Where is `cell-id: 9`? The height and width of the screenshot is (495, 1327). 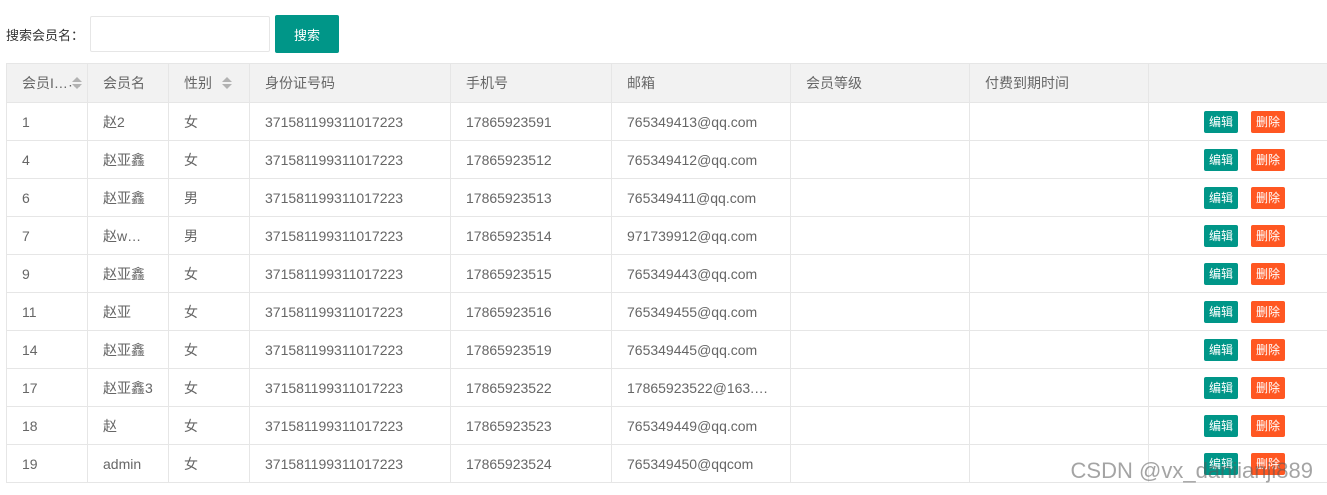
cell-id: 9 is located at coordinates (47, 273).